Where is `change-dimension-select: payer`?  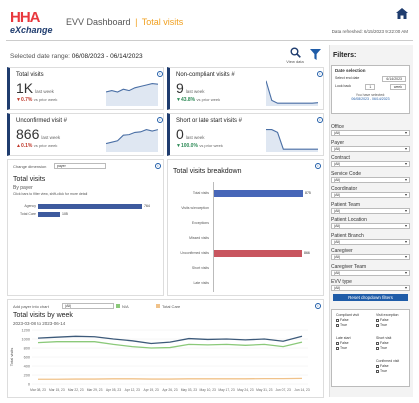
change-dimension-select: payer is located at coordinates (80, 166).